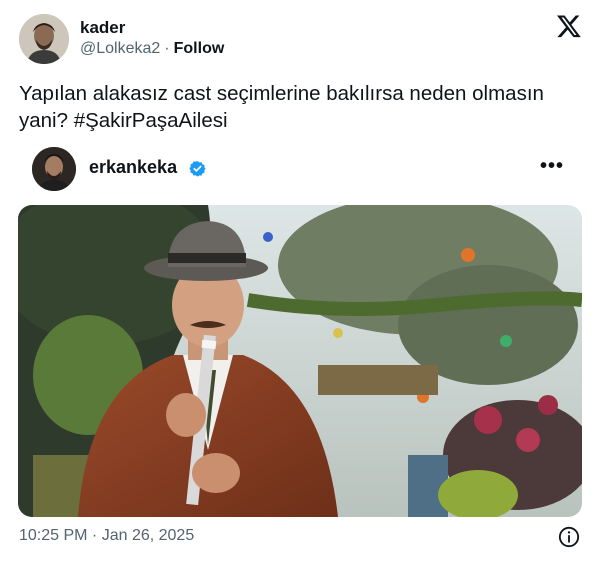  I want to click on author-handle-row: @Lolkeka2 · Follow, so click(152, 49).